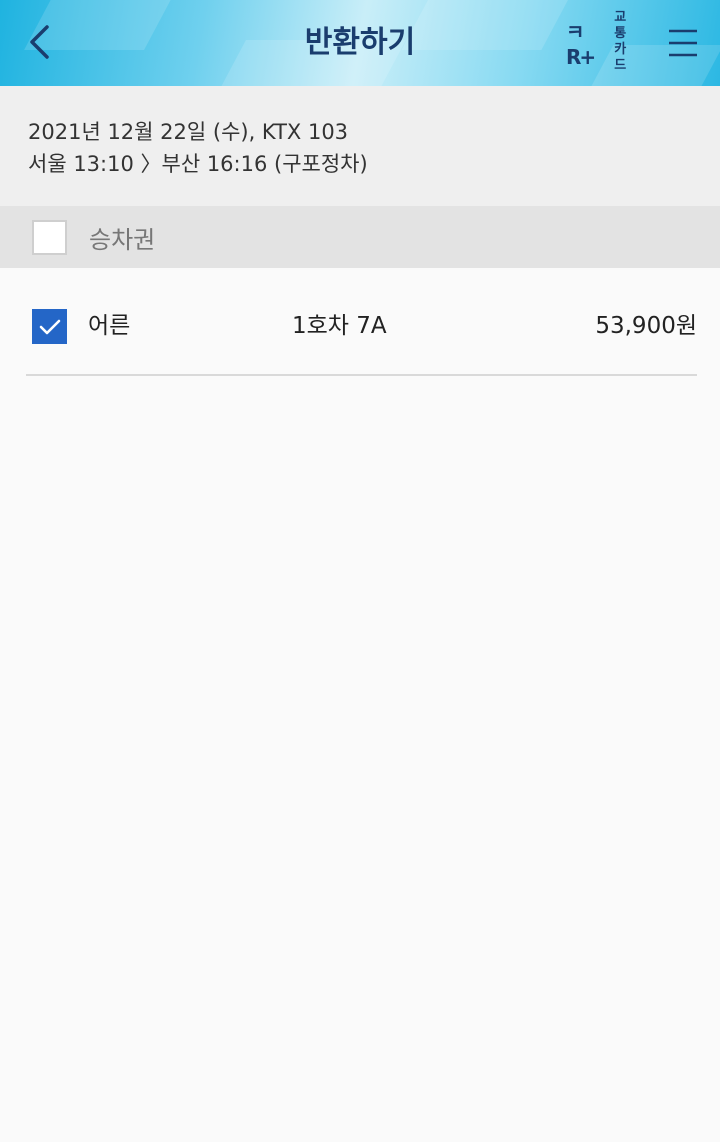  I want to click on menu-button, so click(683, 43).